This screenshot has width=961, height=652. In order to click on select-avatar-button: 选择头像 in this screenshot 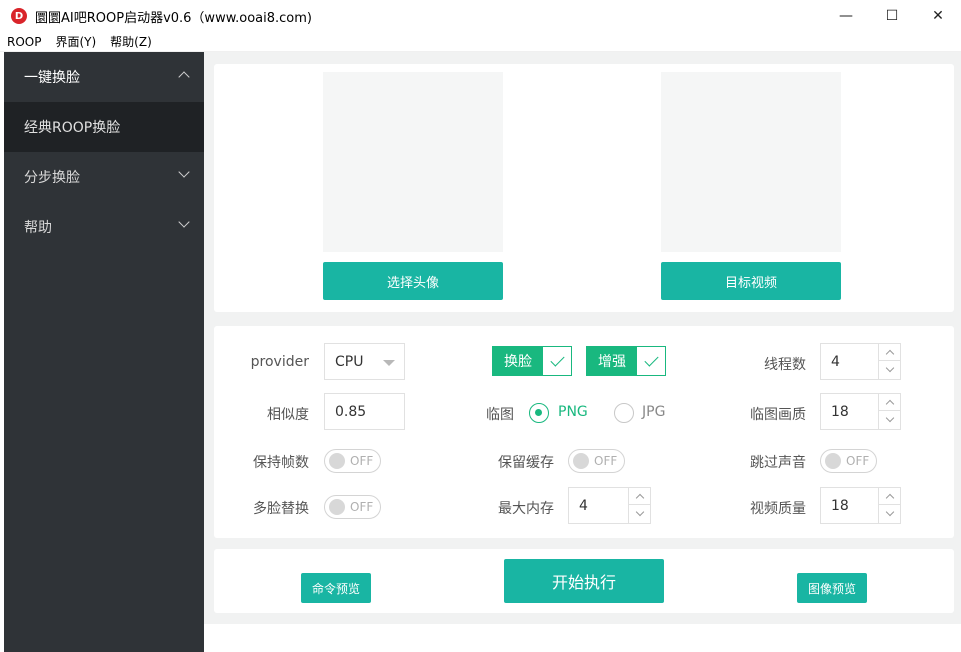, I will do `click(413, 281)`.